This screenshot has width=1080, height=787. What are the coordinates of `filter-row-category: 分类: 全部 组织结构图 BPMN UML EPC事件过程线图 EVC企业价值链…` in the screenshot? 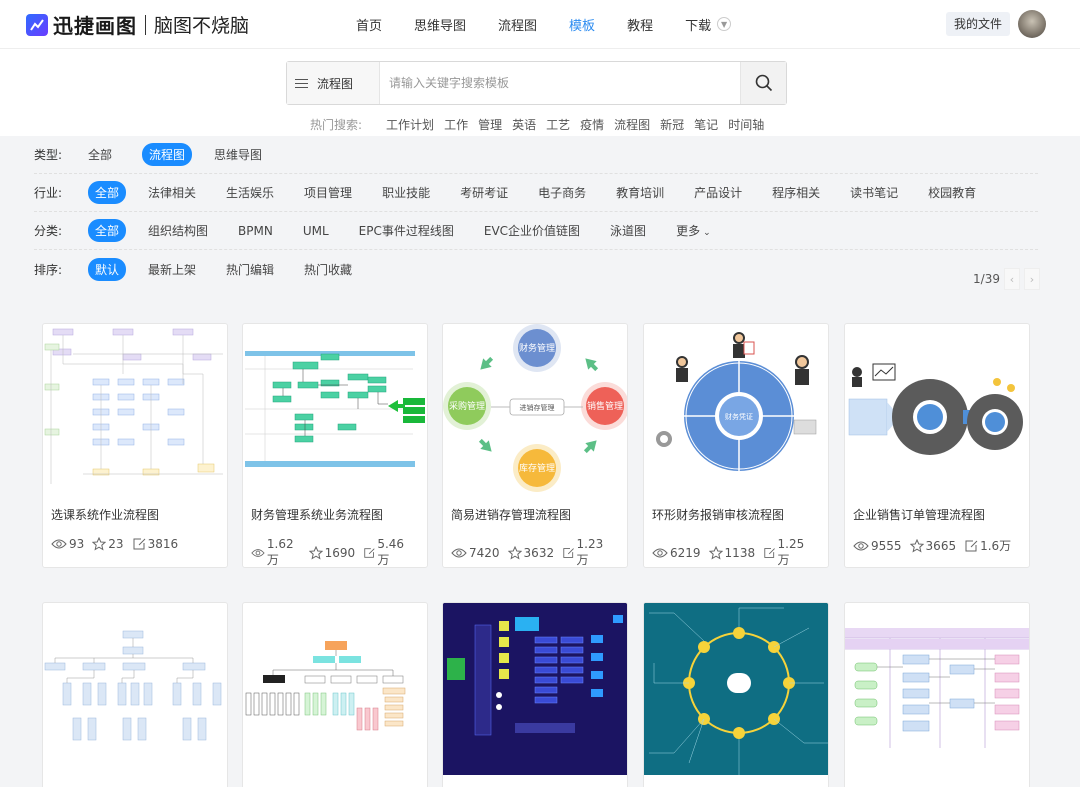 It's located at (536, 231).